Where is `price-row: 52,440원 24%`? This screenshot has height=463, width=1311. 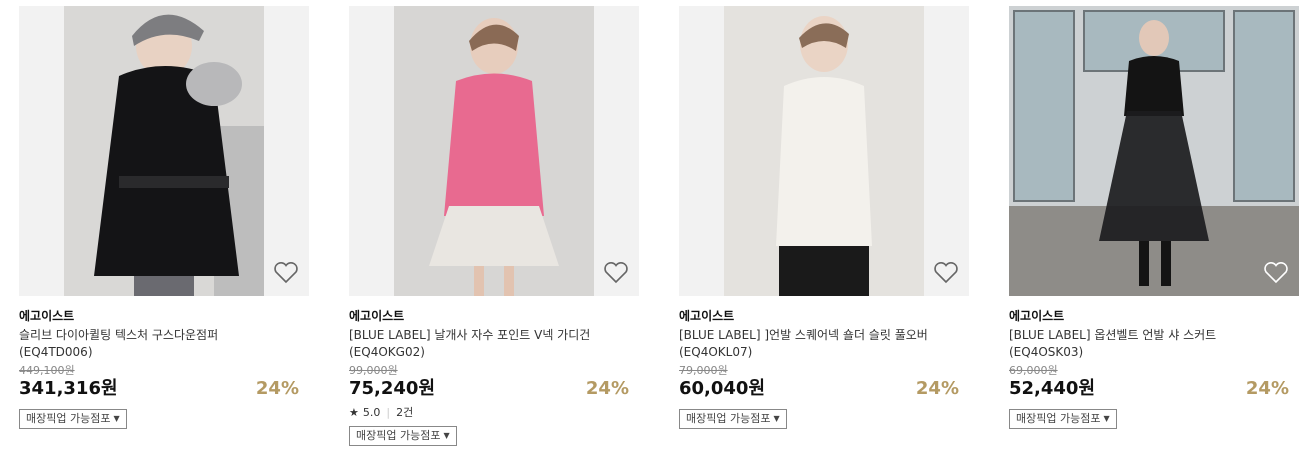
price-row: 52,440원 24% is located at coordinates (1154, 389).